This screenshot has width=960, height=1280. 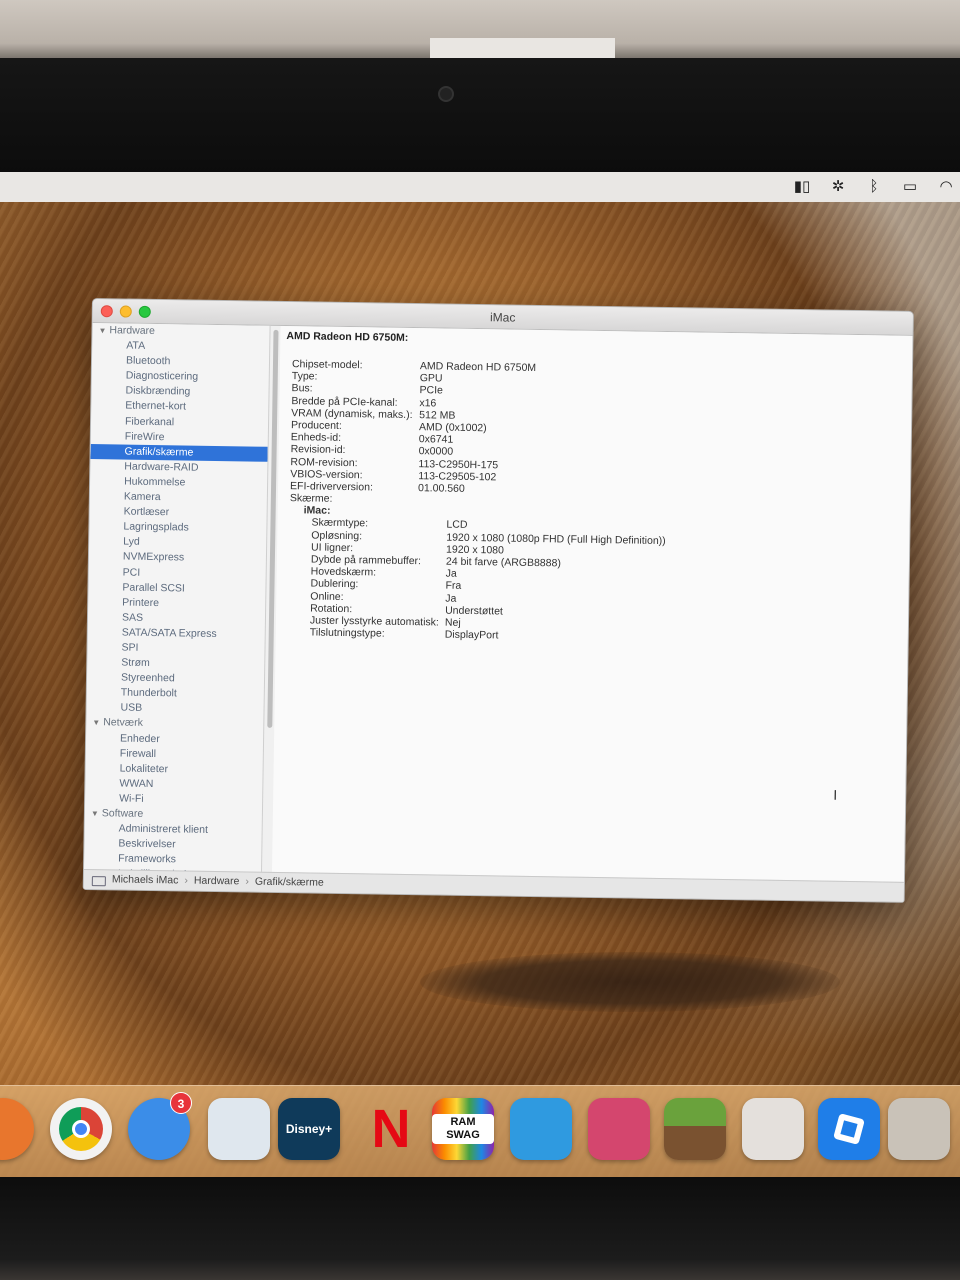 I want to click on messages-badge: 3, so click(x=181, y=1103).